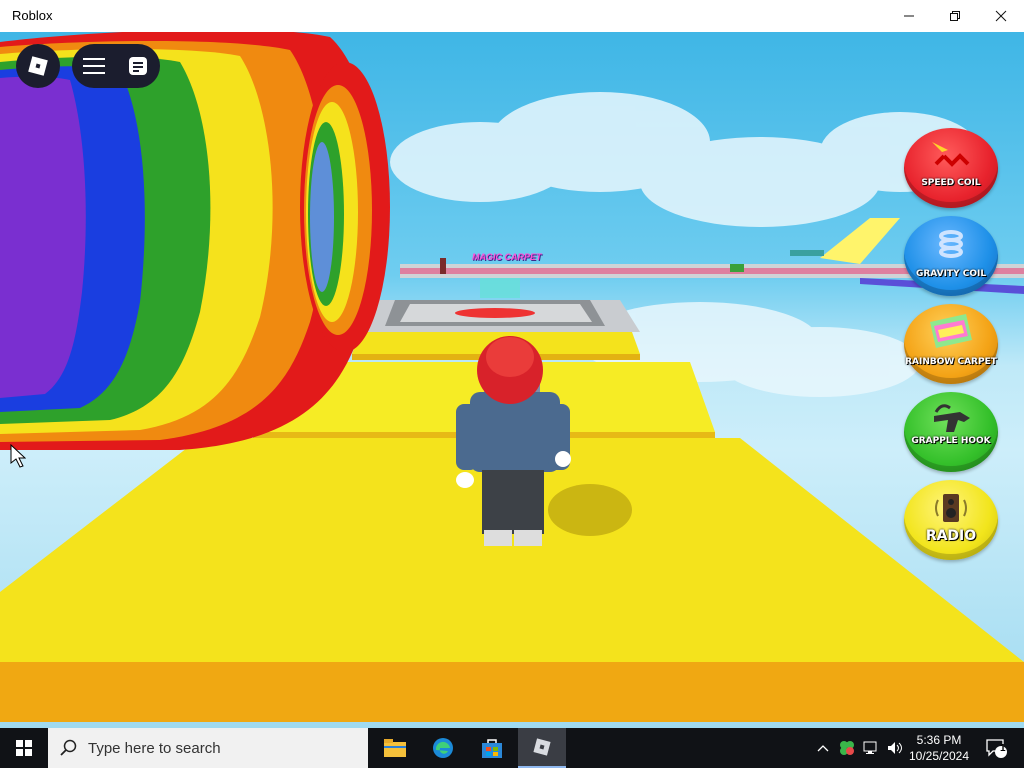 The width and height of the screenshot is (1024, 768). I want to click on close-button, so click(1001, 16).